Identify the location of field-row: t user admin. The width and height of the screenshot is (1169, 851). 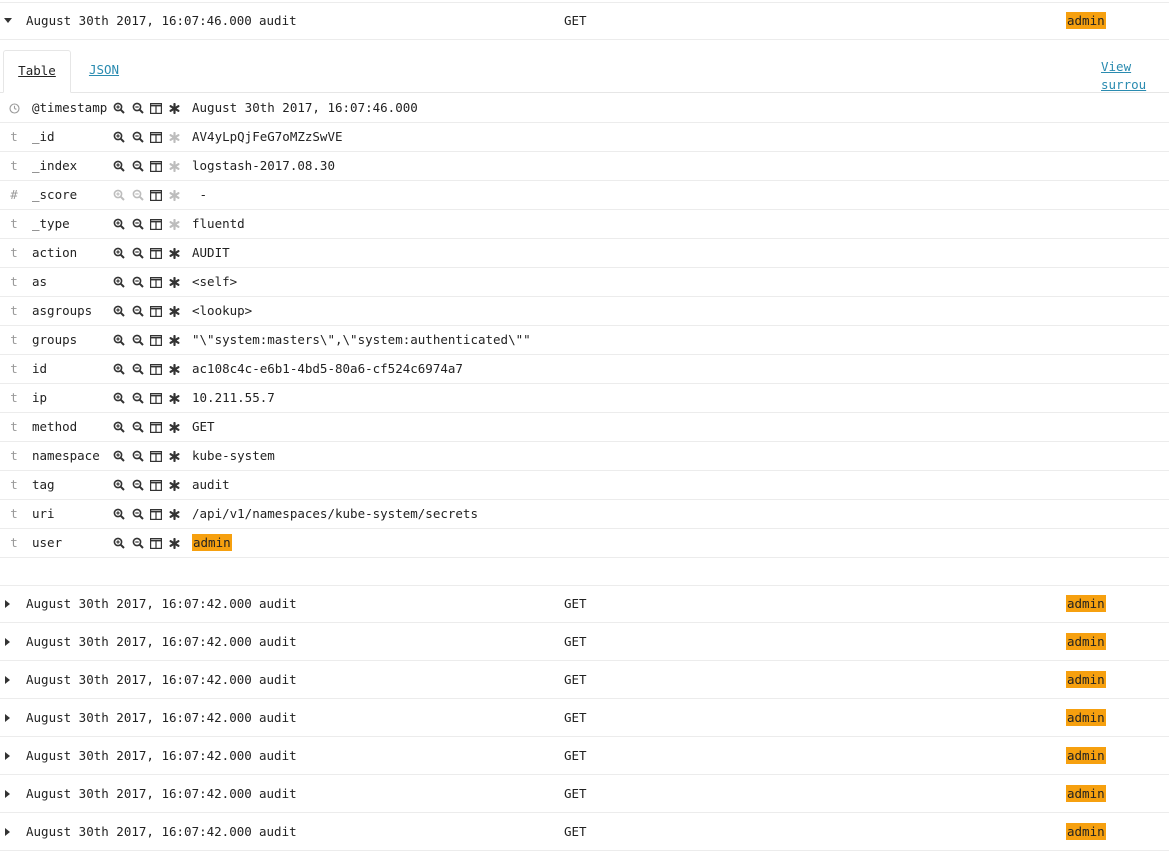
(584, 543).